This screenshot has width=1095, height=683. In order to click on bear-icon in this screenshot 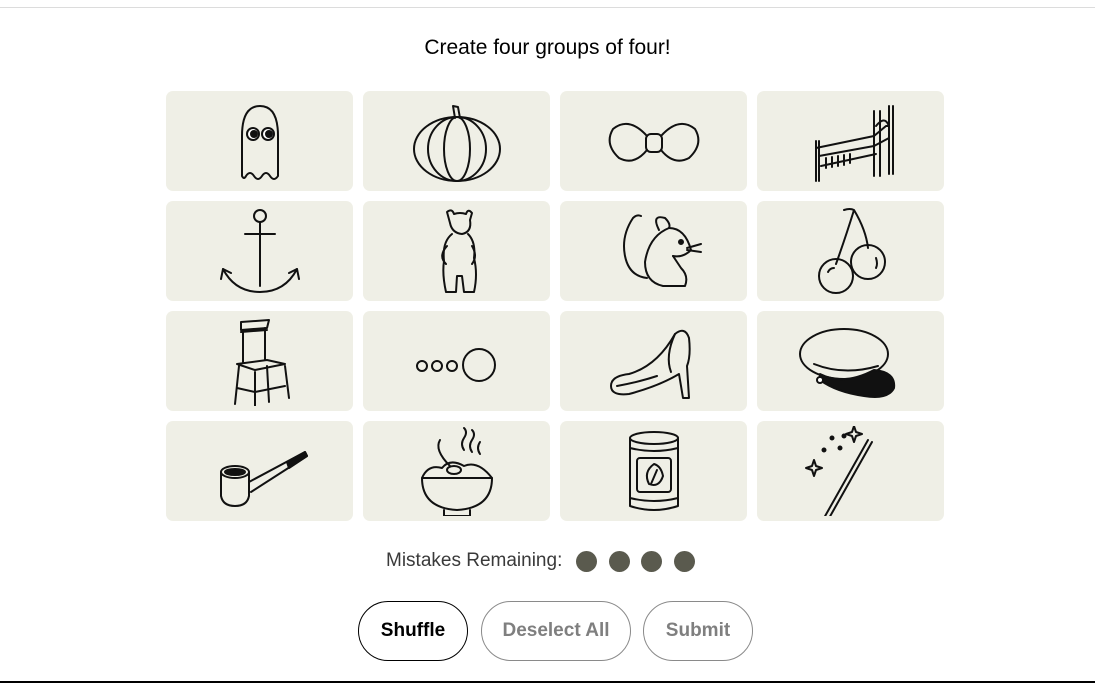, I will do `click(458, 251)`.